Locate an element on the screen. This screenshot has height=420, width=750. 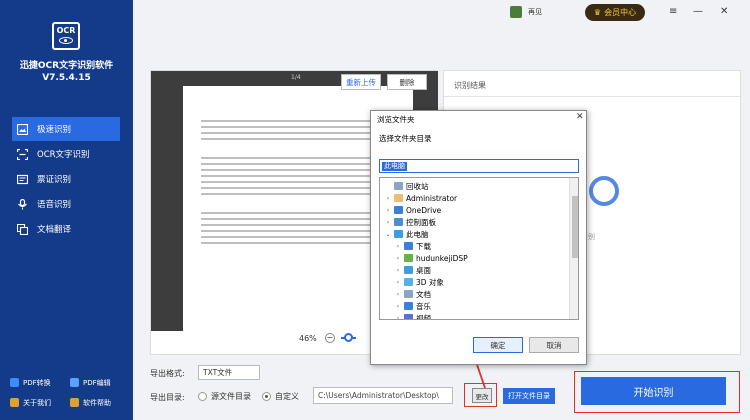
tree-item-downloads: › 下载 is located at coordinates (412, 246).